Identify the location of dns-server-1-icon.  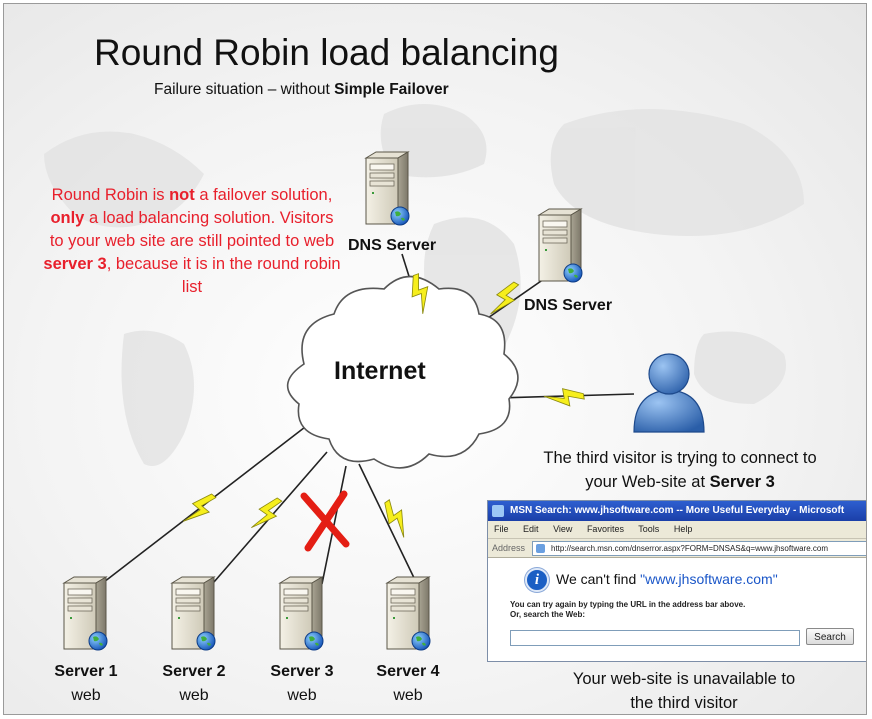
(387, 188).